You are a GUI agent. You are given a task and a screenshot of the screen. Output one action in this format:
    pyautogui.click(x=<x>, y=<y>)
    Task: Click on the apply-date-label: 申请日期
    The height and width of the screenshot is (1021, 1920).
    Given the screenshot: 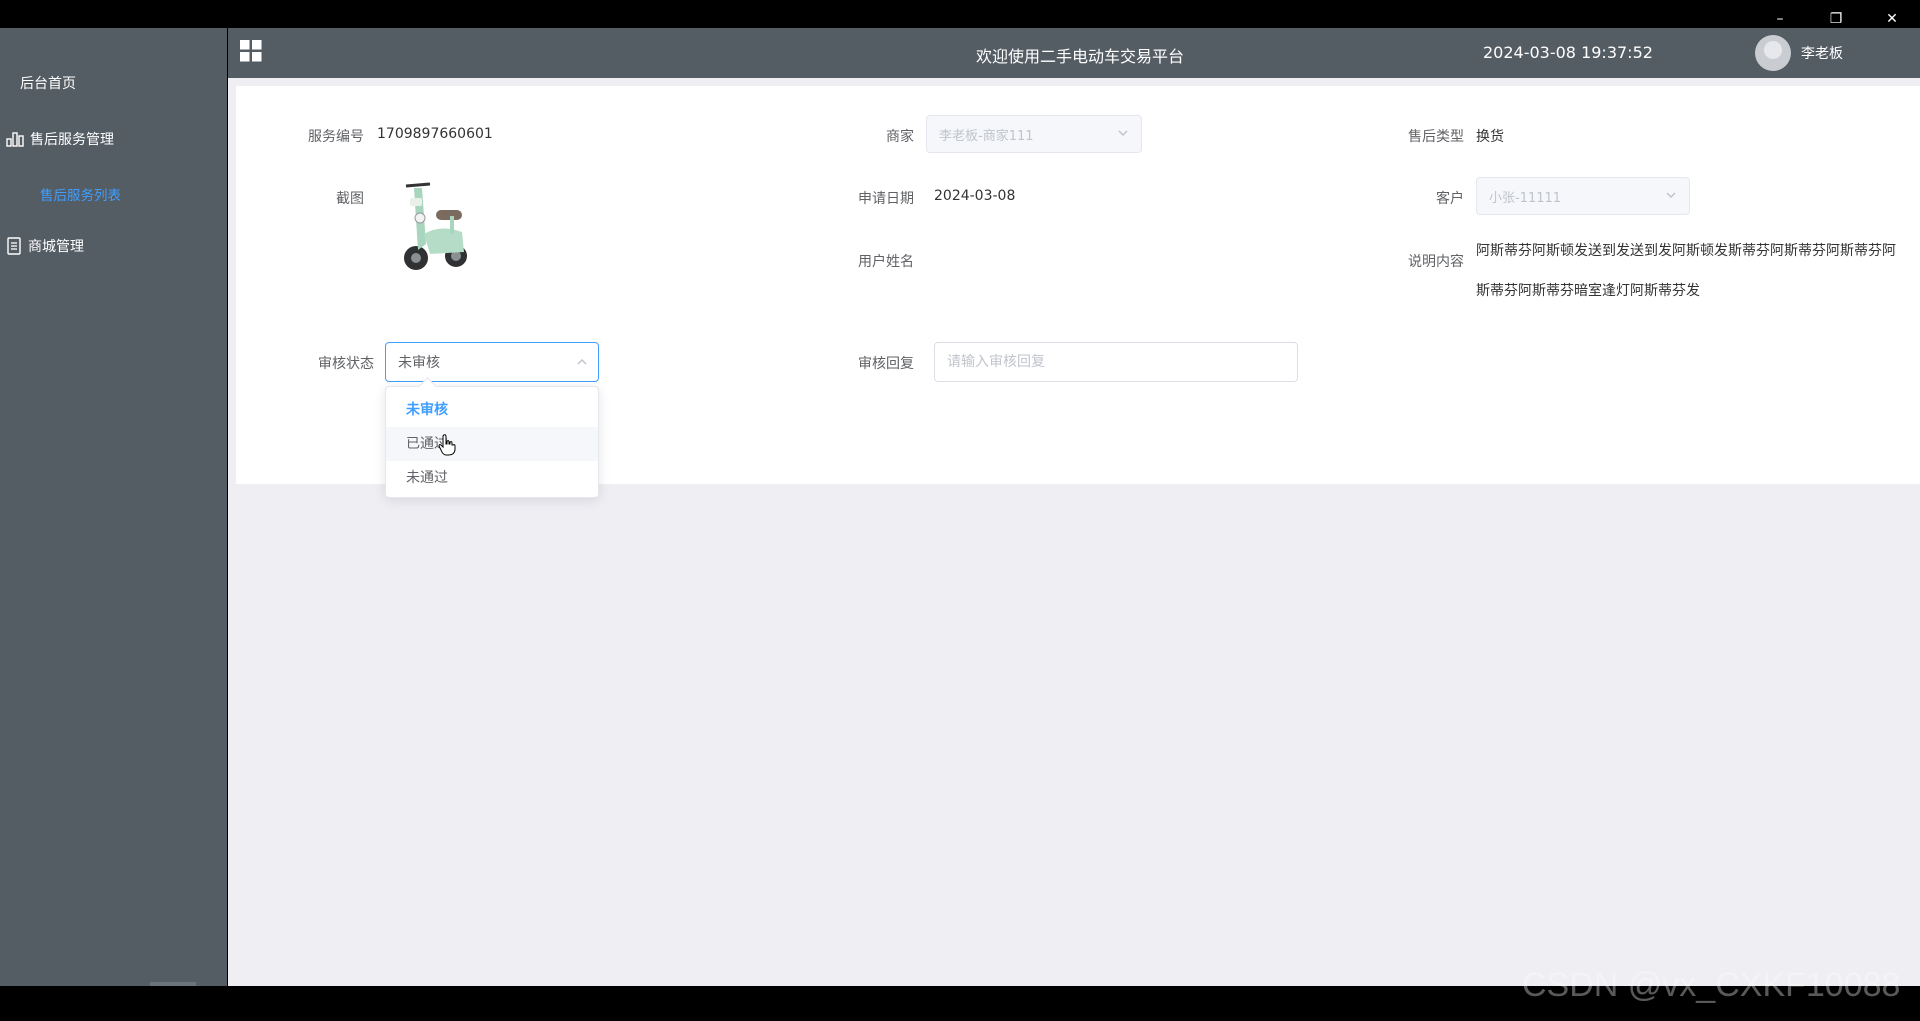 What is the action you would take?
    pyautogui.click(x=886, y=199)
    